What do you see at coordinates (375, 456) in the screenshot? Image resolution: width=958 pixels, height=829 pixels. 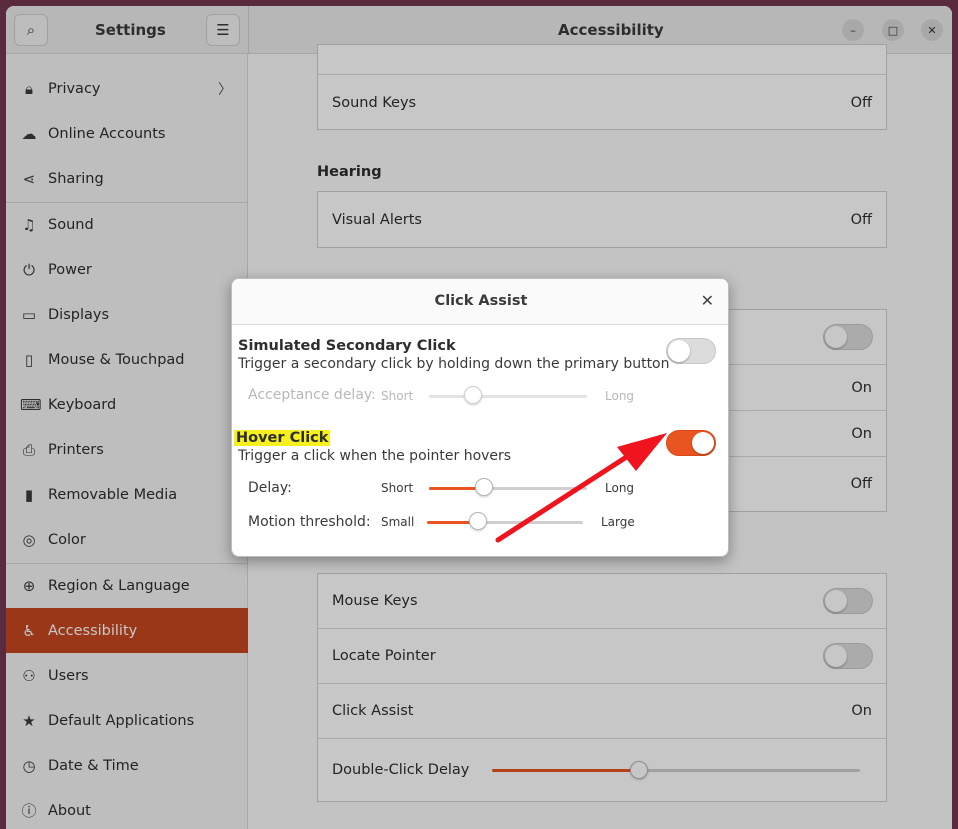 I see `hover-click-subtitle: Trigger a click when the pointer hovers` at bounding box center [375, 456].